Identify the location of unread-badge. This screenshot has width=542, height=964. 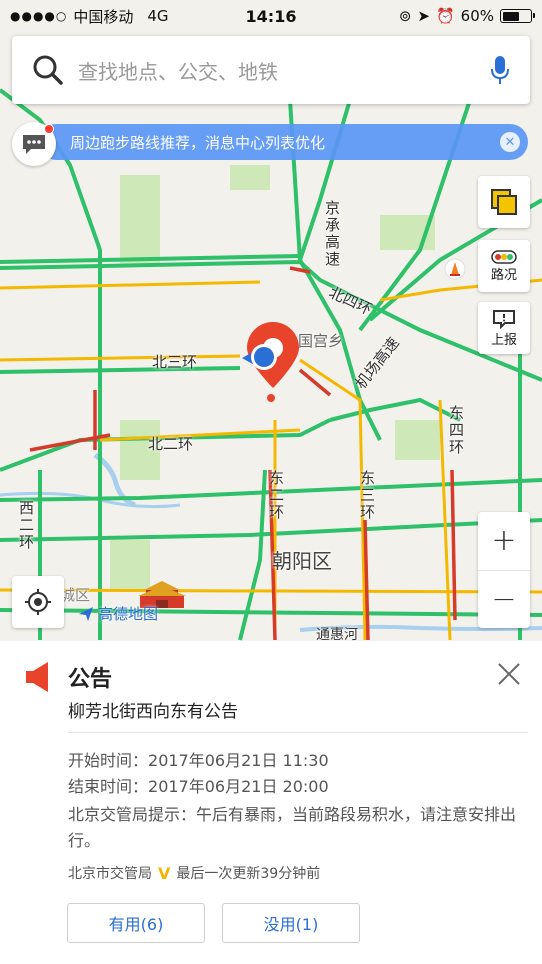
(49, 129).